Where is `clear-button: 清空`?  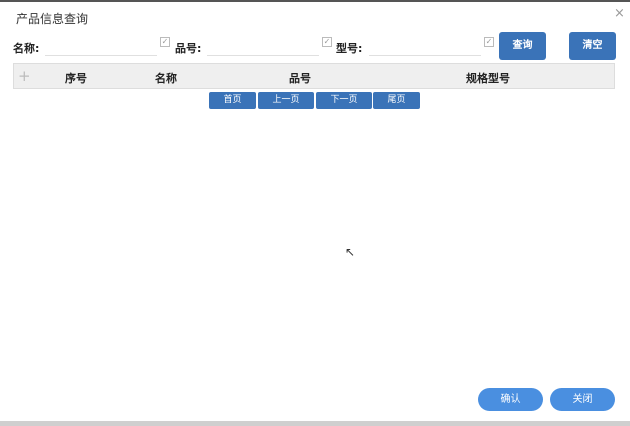
clear-button: 清空 is located at coordinates (592, 46).